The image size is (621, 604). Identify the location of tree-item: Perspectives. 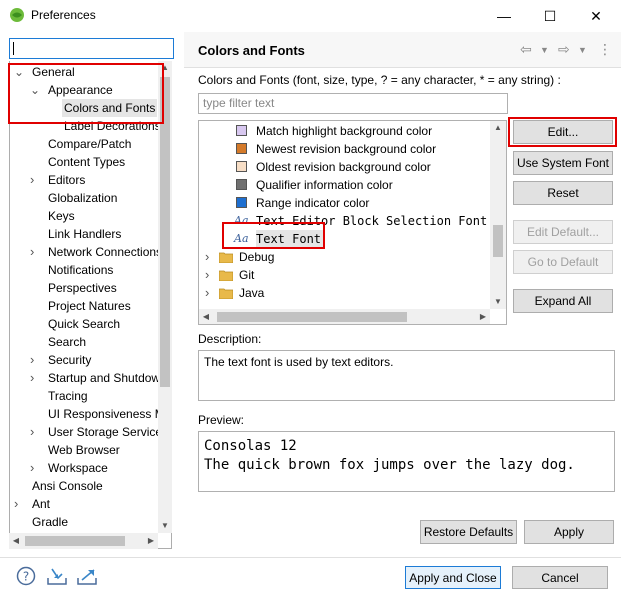
(85, 288).